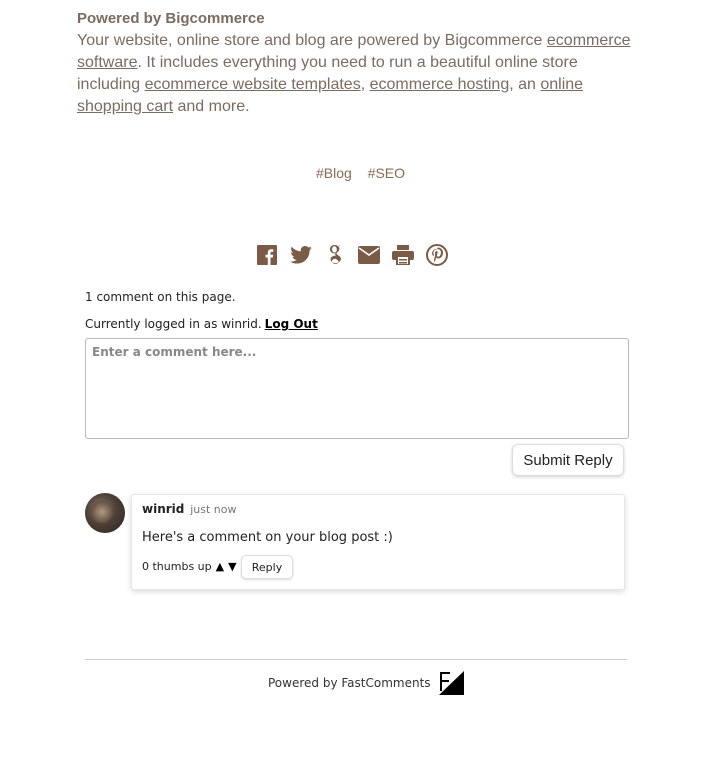 This screenshot has height=771, width=721. Describe the element at coordinates (451, 683) in the screenshot. I see `fastcomments-logo-icon` at that location.